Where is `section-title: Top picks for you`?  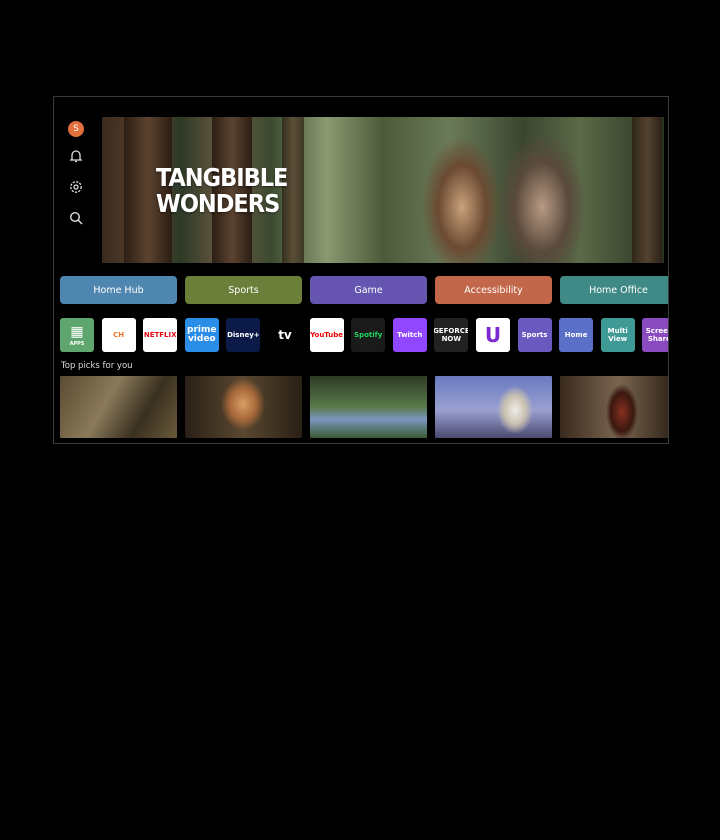 section-title: Top picks for you is located at coordinates (97, 366).